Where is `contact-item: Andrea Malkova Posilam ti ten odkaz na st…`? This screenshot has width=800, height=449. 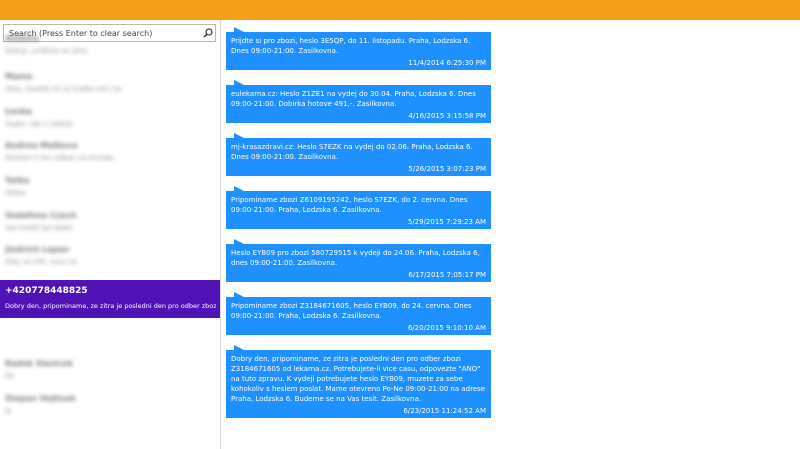 contact-item: Andrea Malkova Posilam ti ten odkaz na st… is located at coordinates (110, 154).